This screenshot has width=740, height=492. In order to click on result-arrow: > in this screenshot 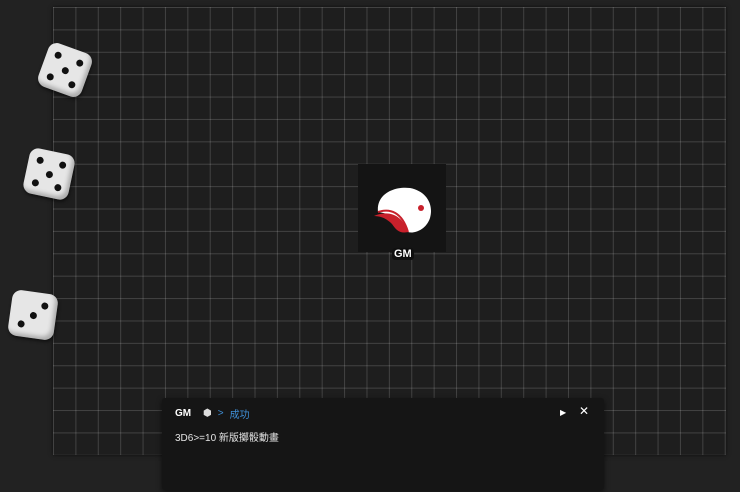, I will do `click(220, 413)`.